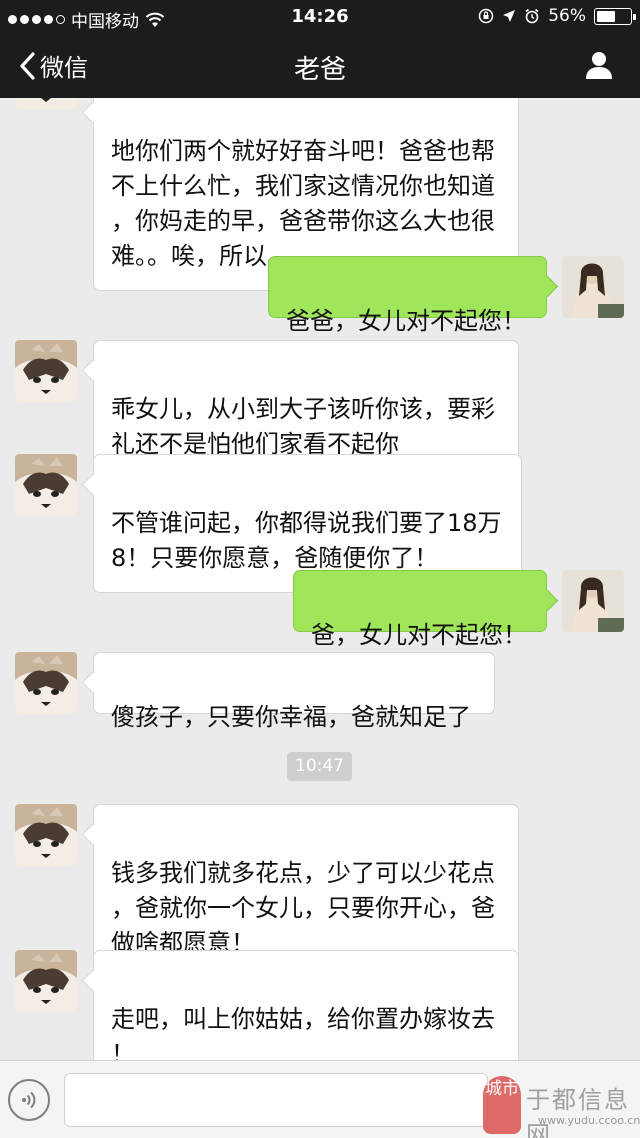 The height and width of the screenshot is (1138, 640). What do you see at coordinates (567, 16) in the screenshot?
I see `battery-percent: 56%` at bounding box center [567, 16].